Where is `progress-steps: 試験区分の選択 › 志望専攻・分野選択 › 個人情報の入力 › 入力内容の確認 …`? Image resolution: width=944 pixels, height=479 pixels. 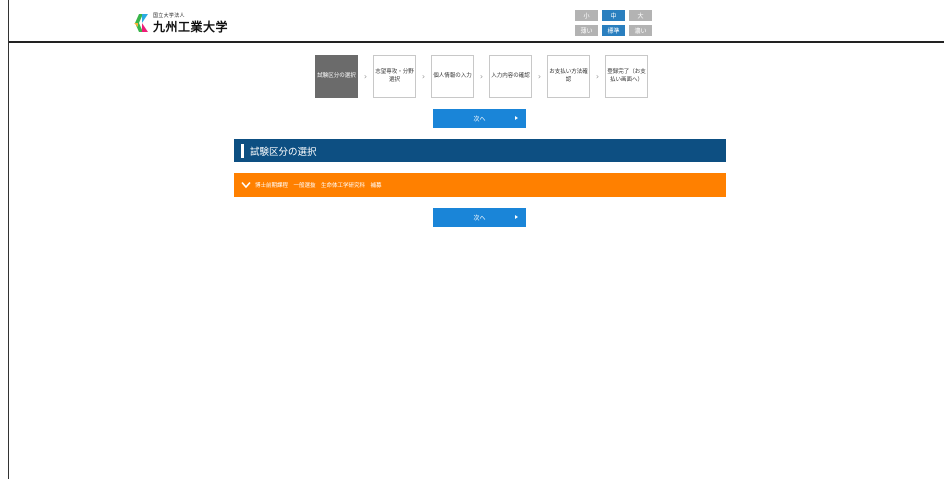 progress-steps: 試験区分の選択 › 志望専攻・分野選択 › 個人情報の入力 › 入力内容の確認 … is located at coordinates (481, 76).